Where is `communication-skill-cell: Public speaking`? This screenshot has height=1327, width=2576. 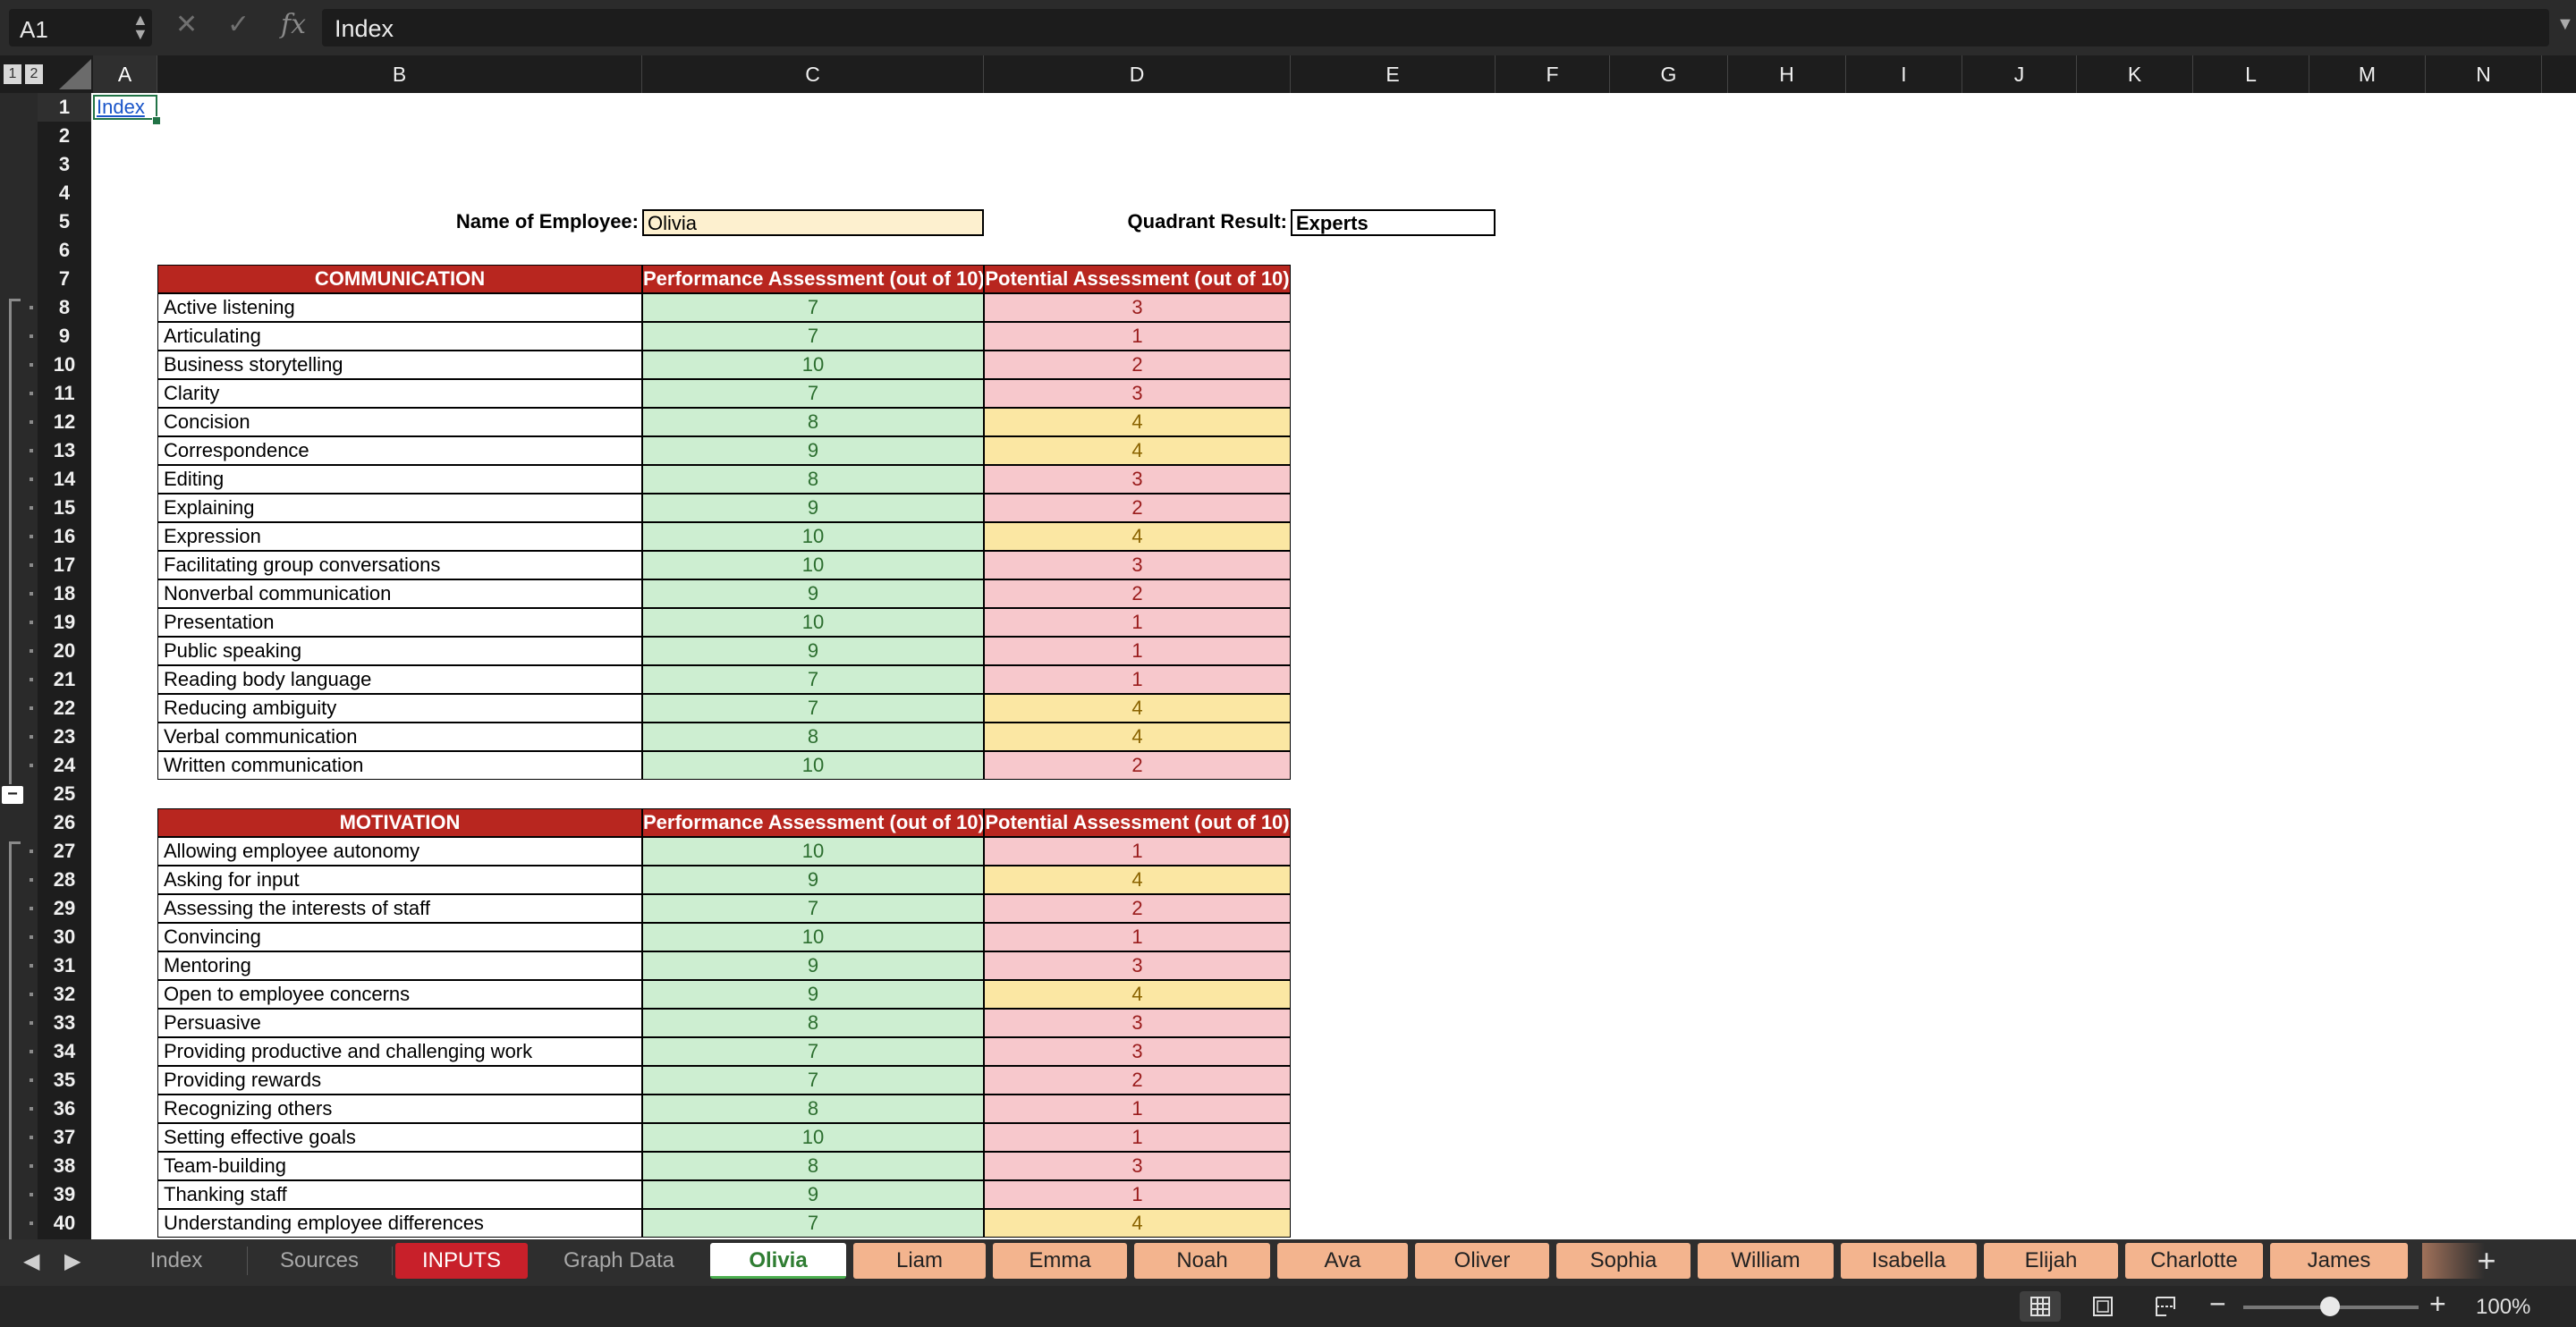
communication-skill-cell: Public speaking is located at coordinates (399, 651).